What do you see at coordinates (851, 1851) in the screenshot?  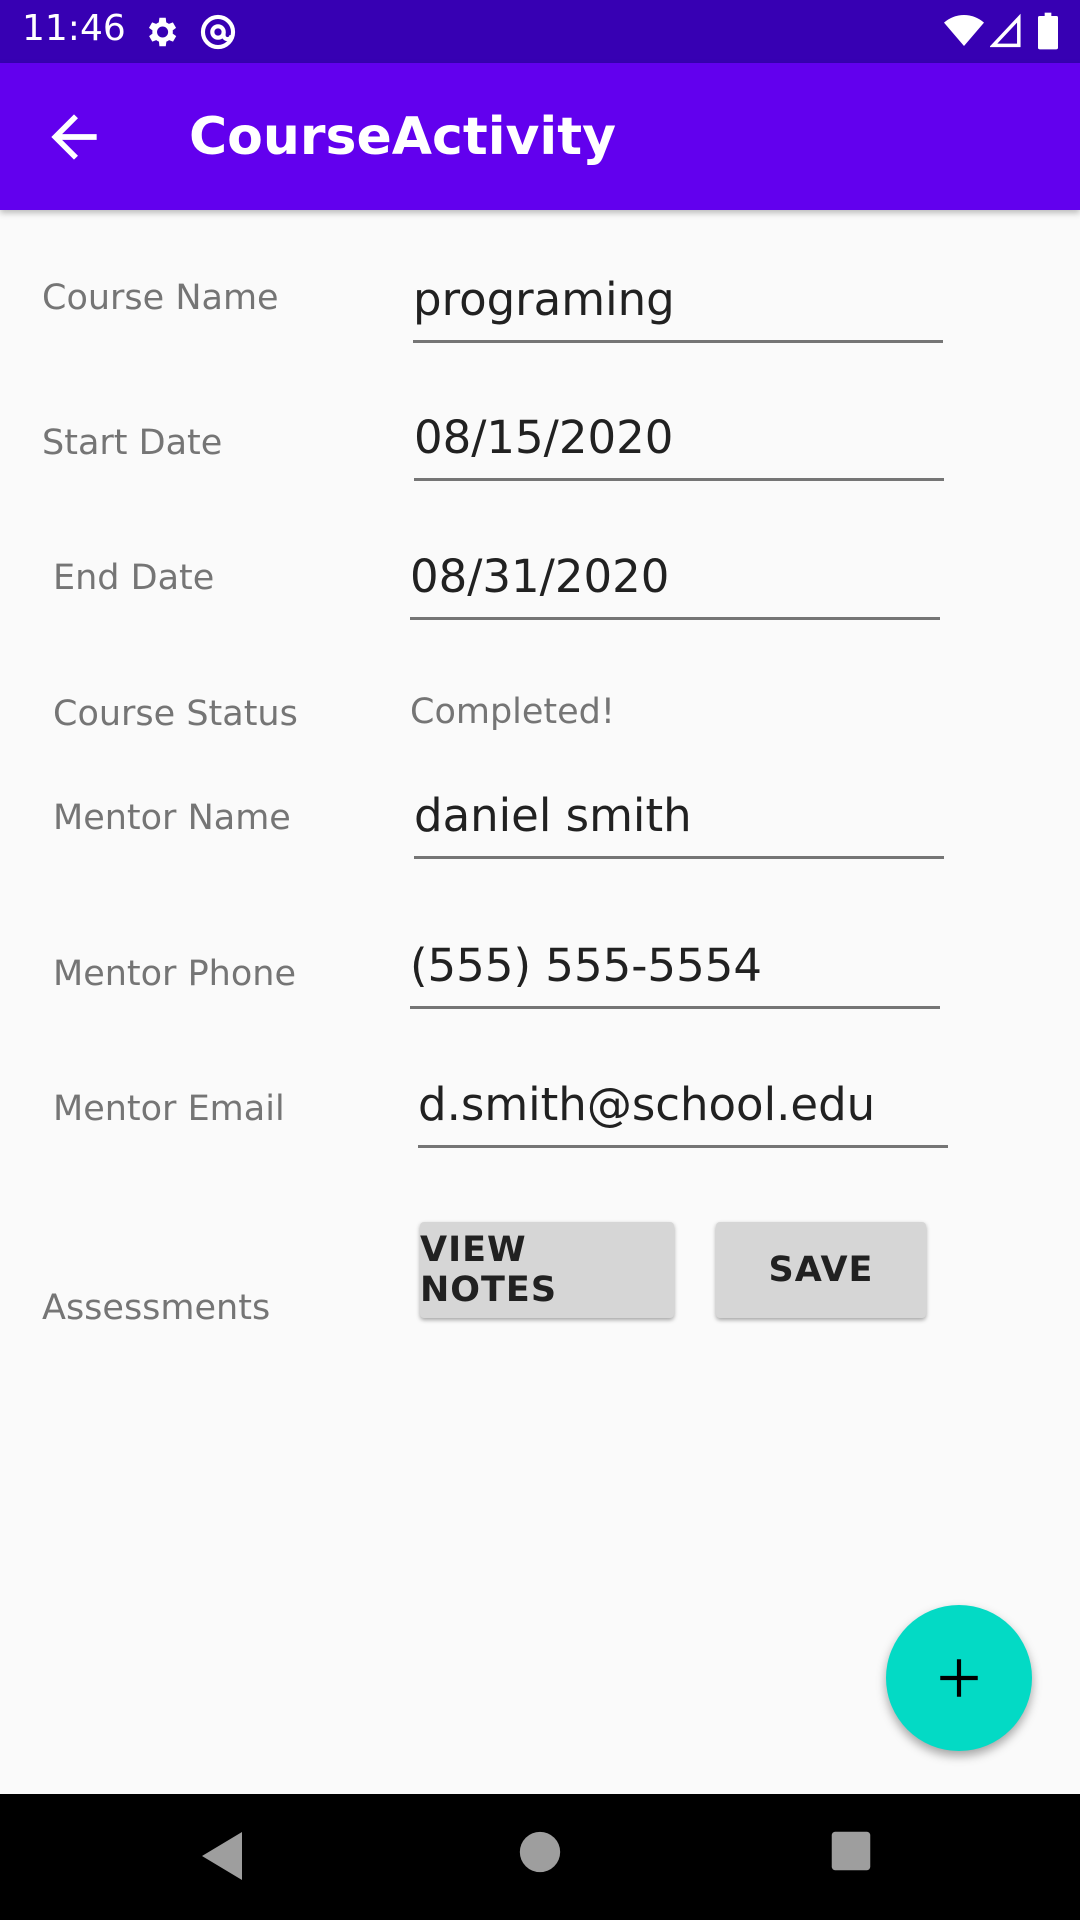 I see `recents-square-icon` at bounding box center [851, 1851].